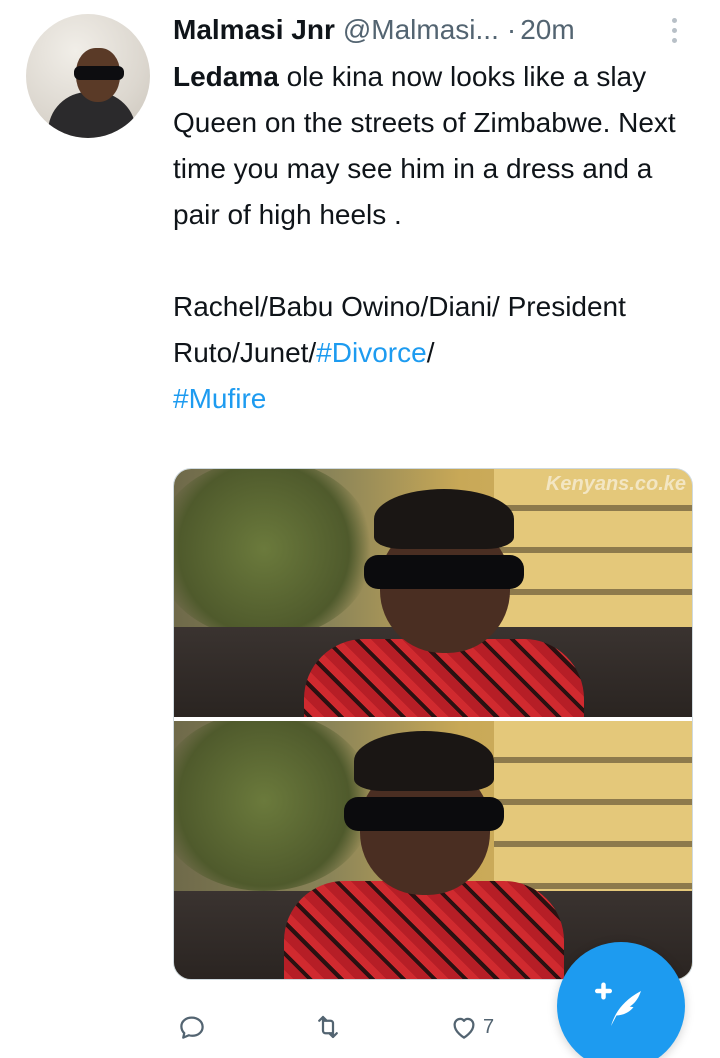 This screenshot has width=720, height=1058. I want to click on avatar, so click(88, 76).